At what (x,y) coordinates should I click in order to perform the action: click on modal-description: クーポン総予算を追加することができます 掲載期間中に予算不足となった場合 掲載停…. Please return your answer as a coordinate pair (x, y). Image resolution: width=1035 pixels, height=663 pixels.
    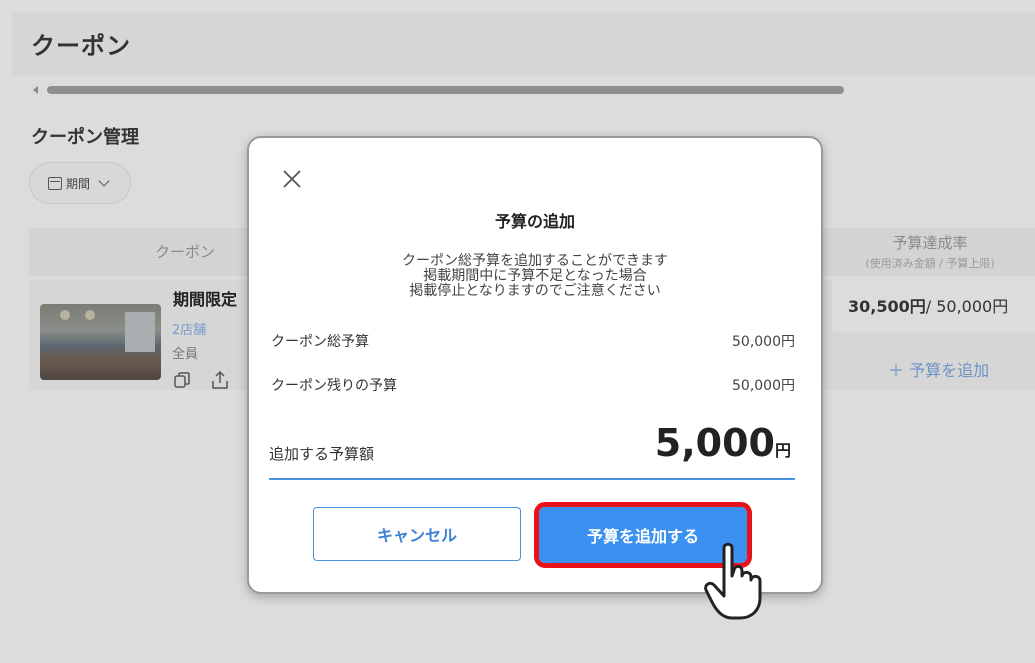
    Looking at the image, I should click on (535, 276).